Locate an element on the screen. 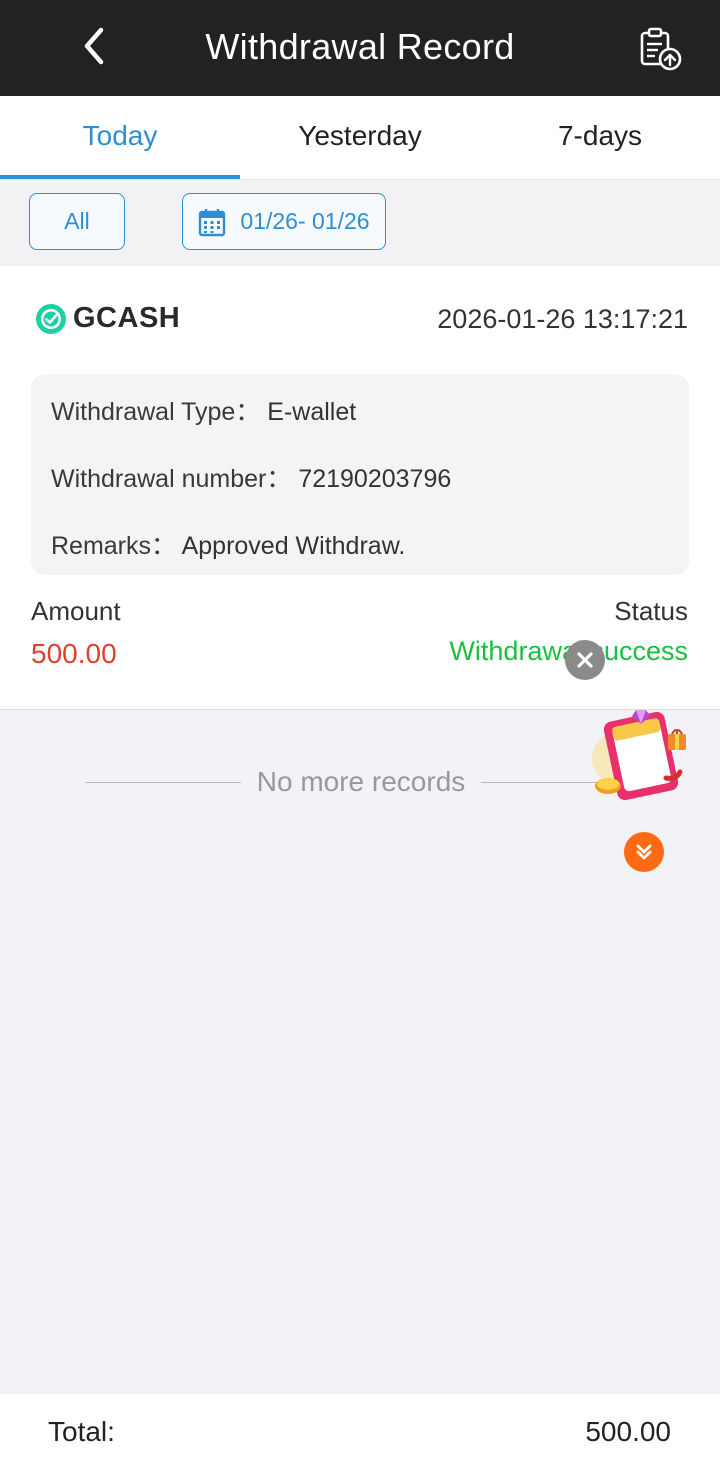  calendar-icon is located at coordinates (212, 222).